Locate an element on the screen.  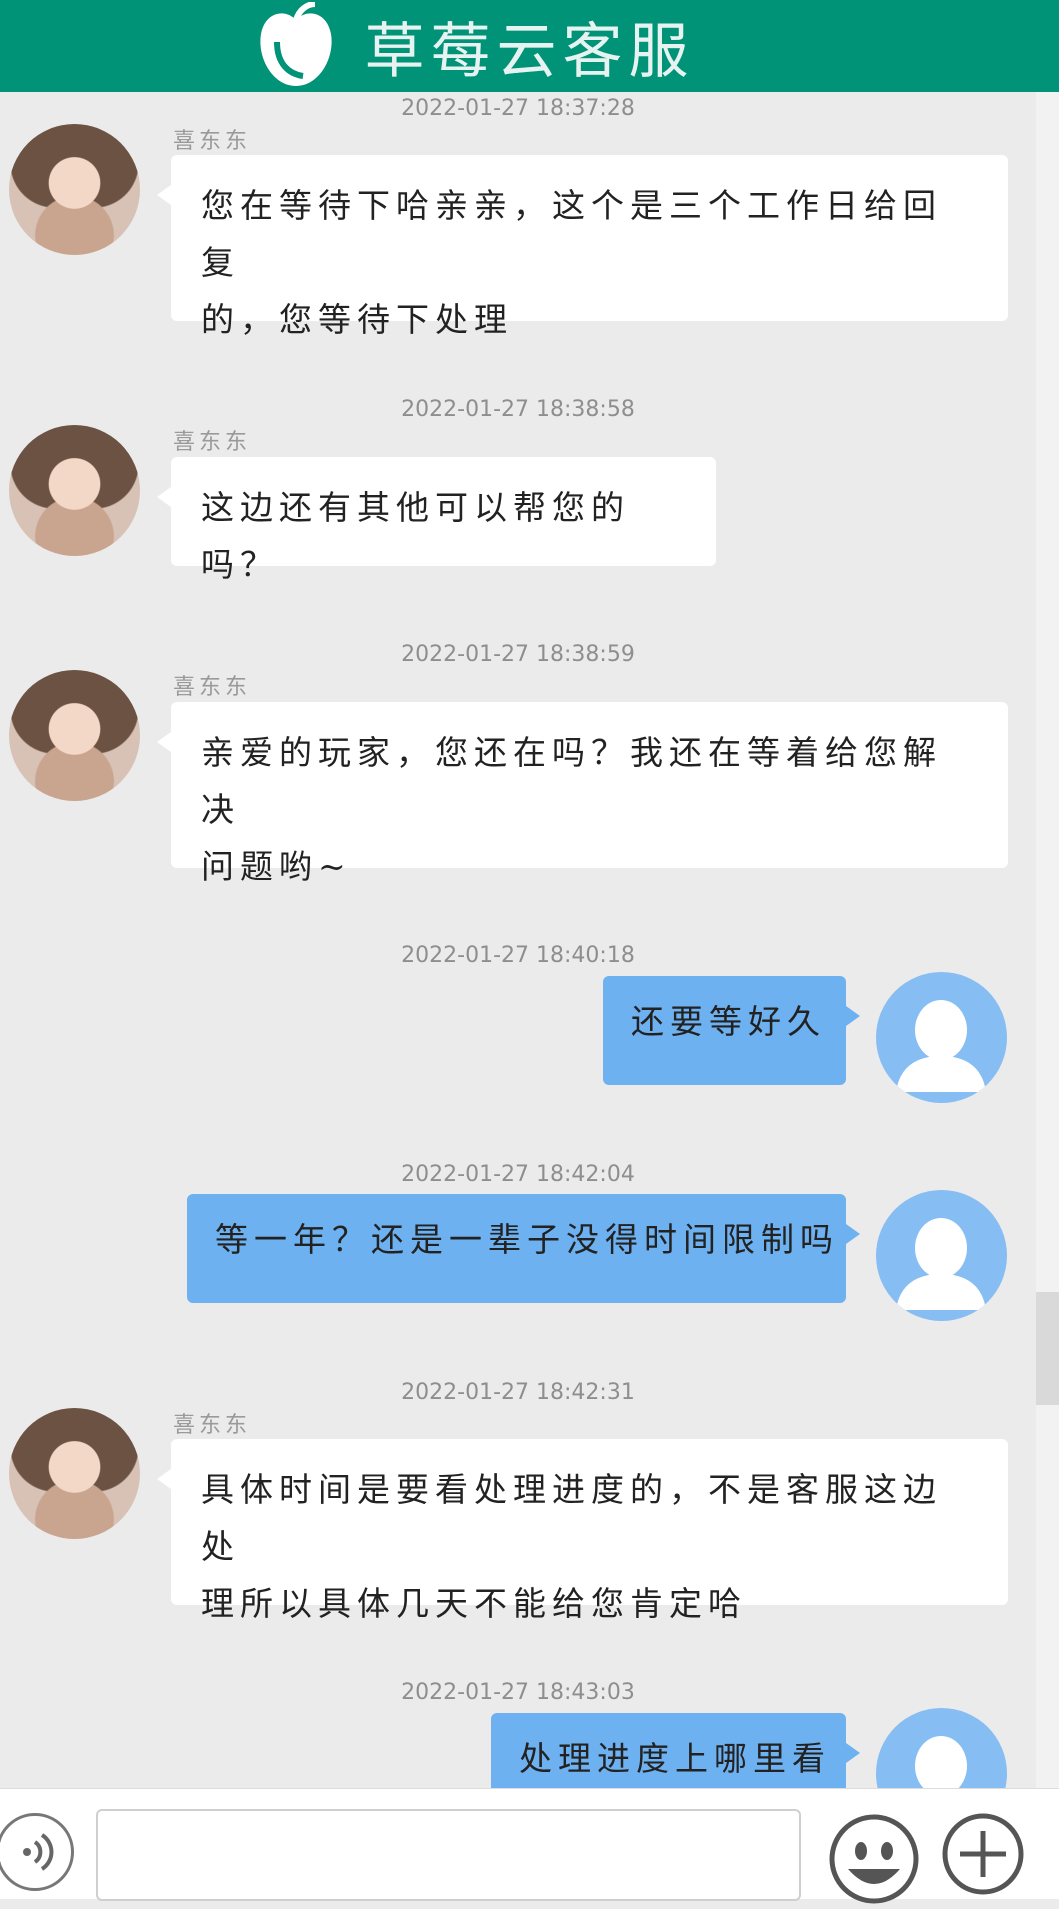
header-bar: 草莓云客服 is located at coordinates (529, 46).